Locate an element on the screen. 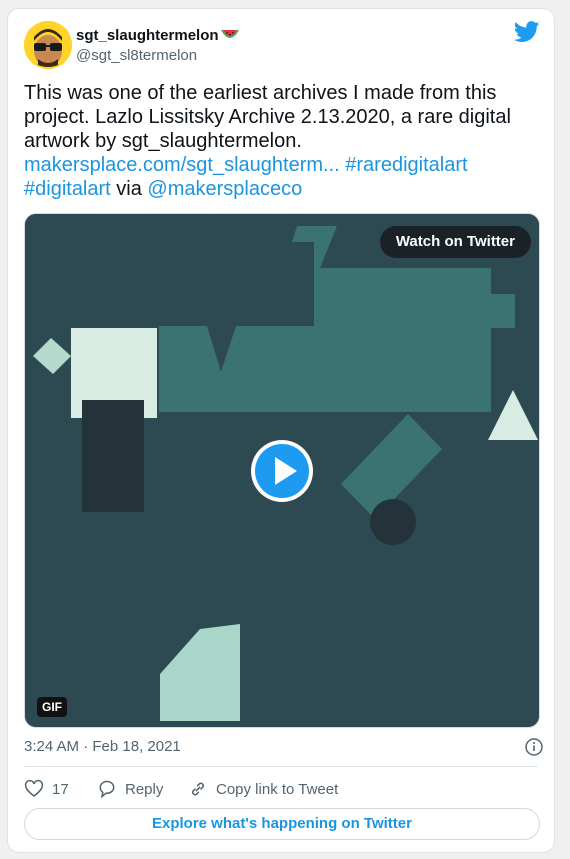 Image resolution: width=570 pixels, height=859 pixels. author-name: sgt_slaughtermelon is located at coordinates (157, 36).